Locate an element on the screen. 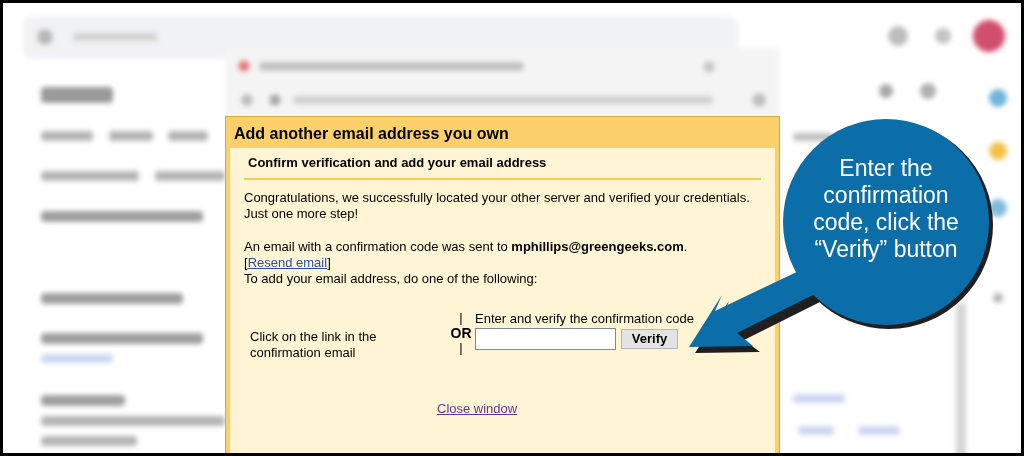 This screenshot has width=1024, height=456. link-option-text: Click on the link in the confirmation email is located at coordinates (314, 345).